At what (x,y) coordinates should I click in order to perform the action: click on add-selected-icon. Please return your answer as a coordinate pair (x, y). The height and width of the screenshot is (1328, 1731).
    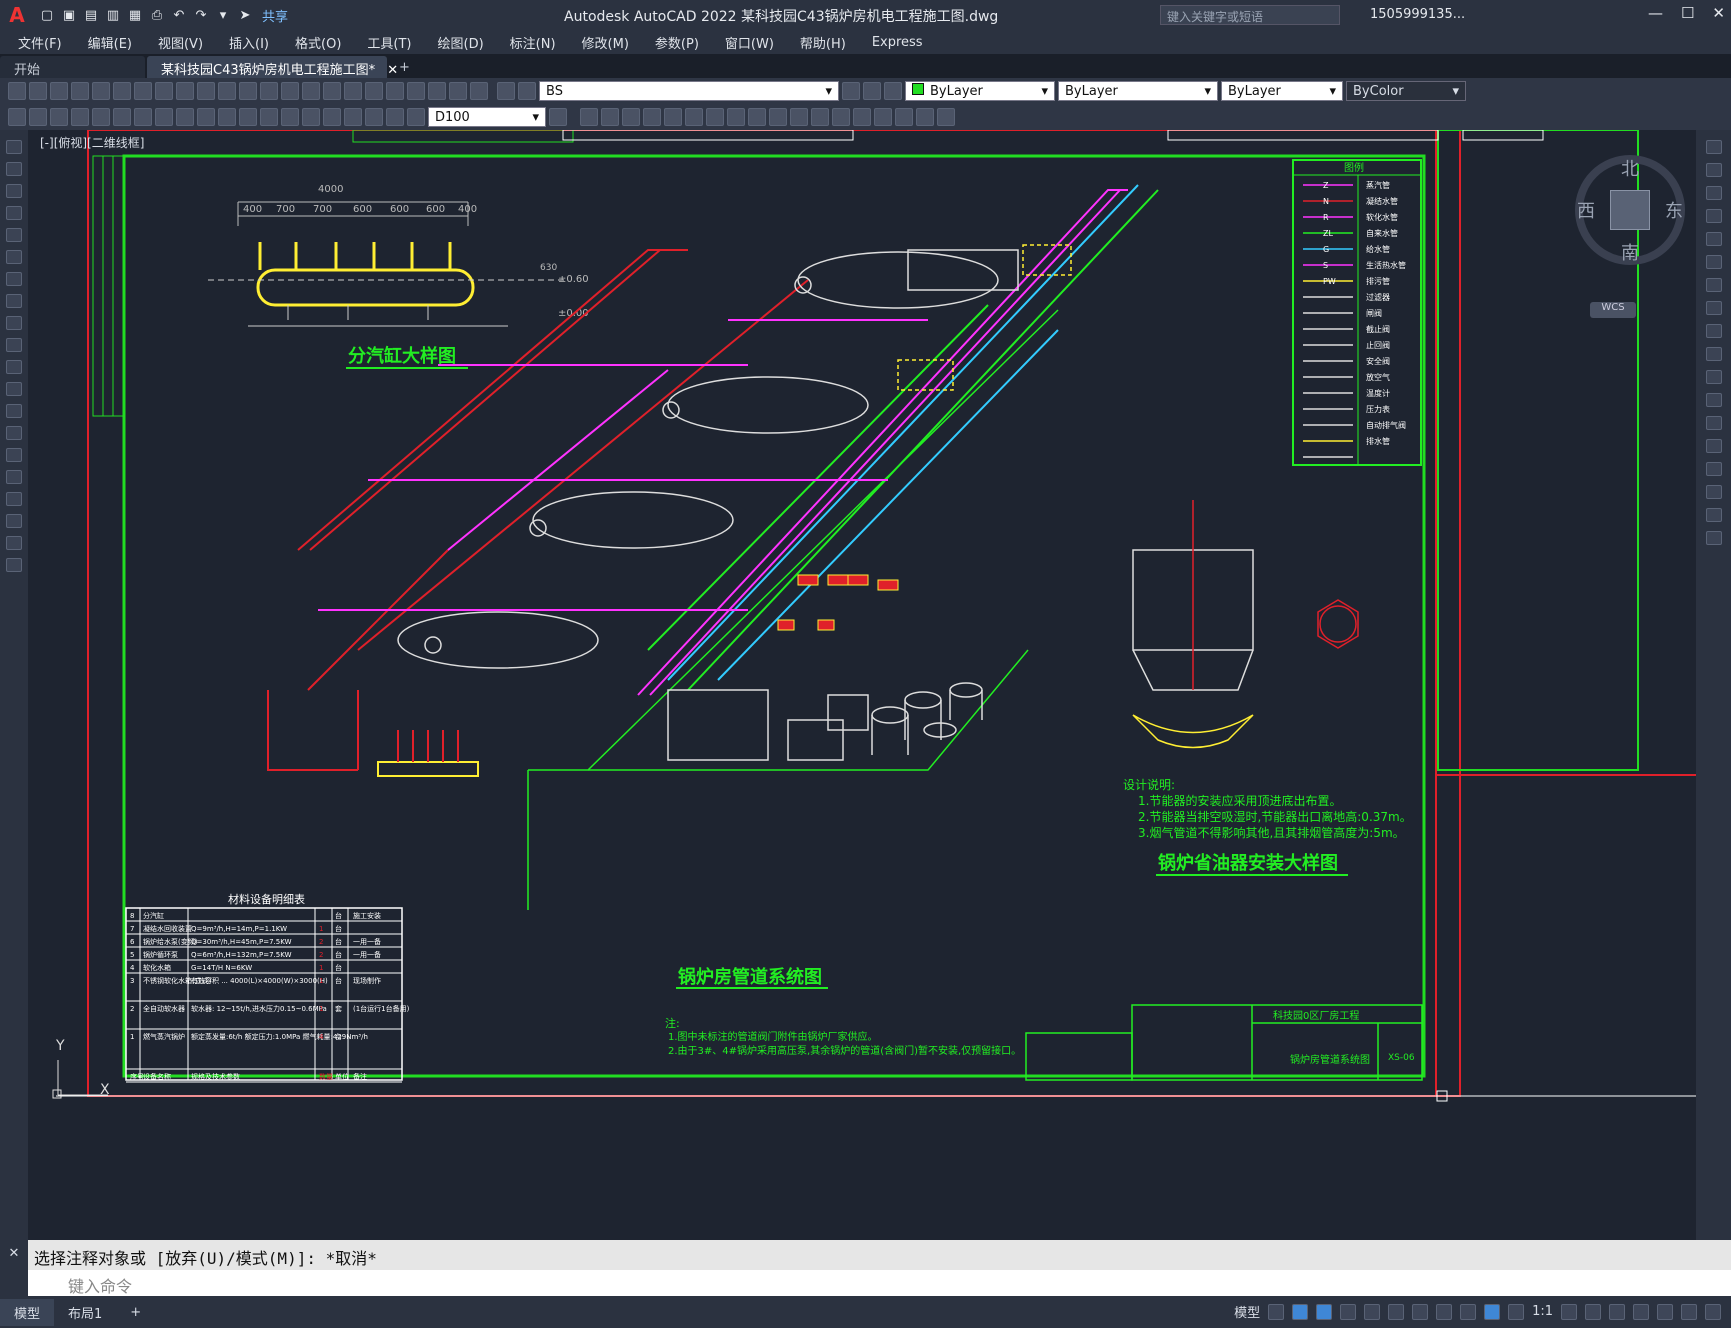
    Looking at the image, I should click on (14, 565).